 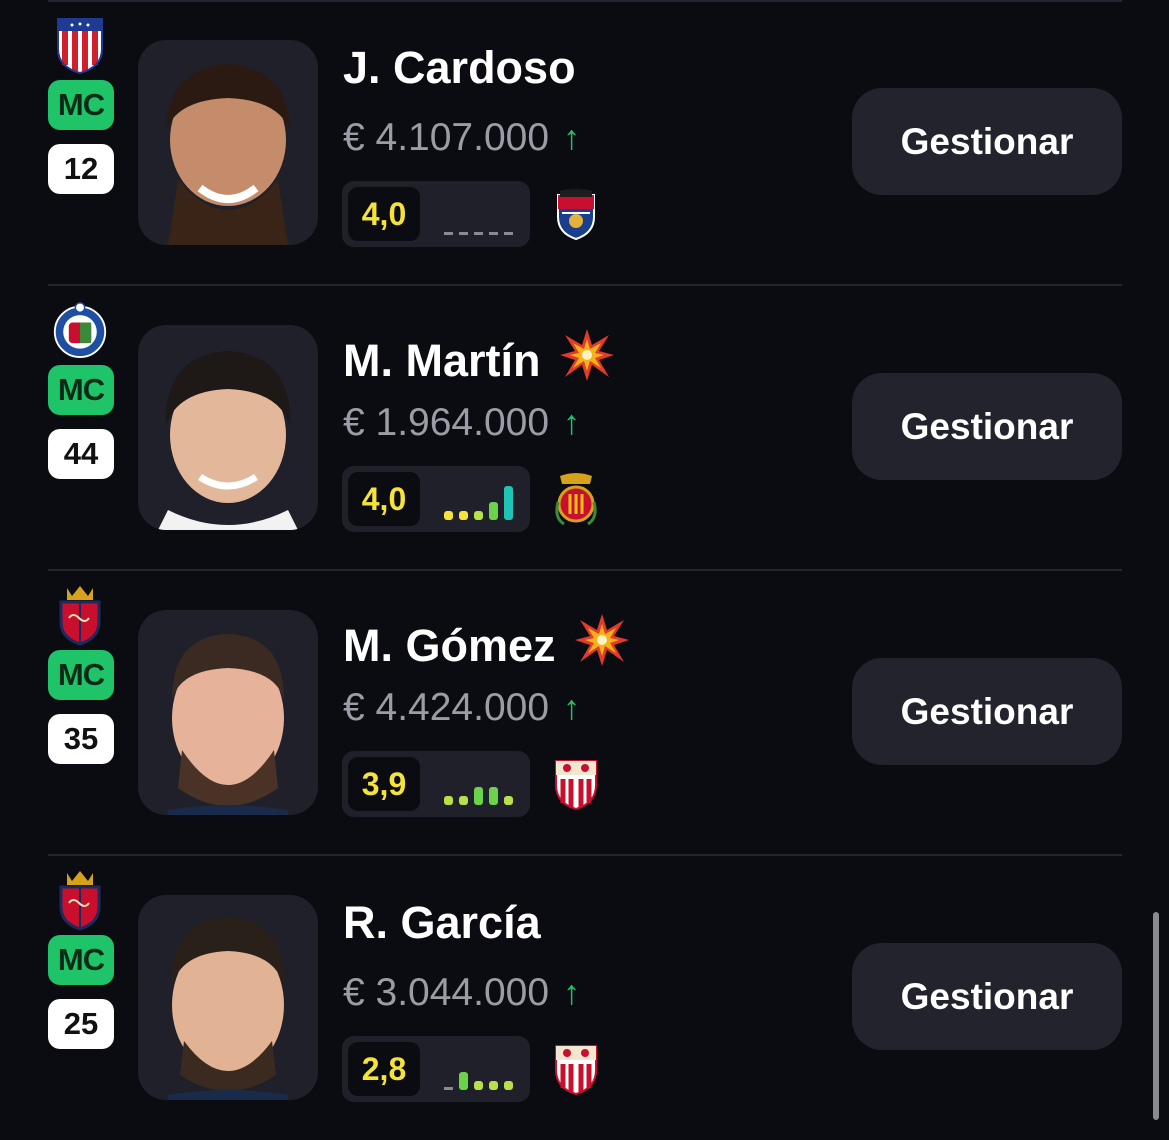 What do you see at coordinates (384, 1069) in the screenshot?
I see `score: 2,8` at bounding box center [384, 1069].